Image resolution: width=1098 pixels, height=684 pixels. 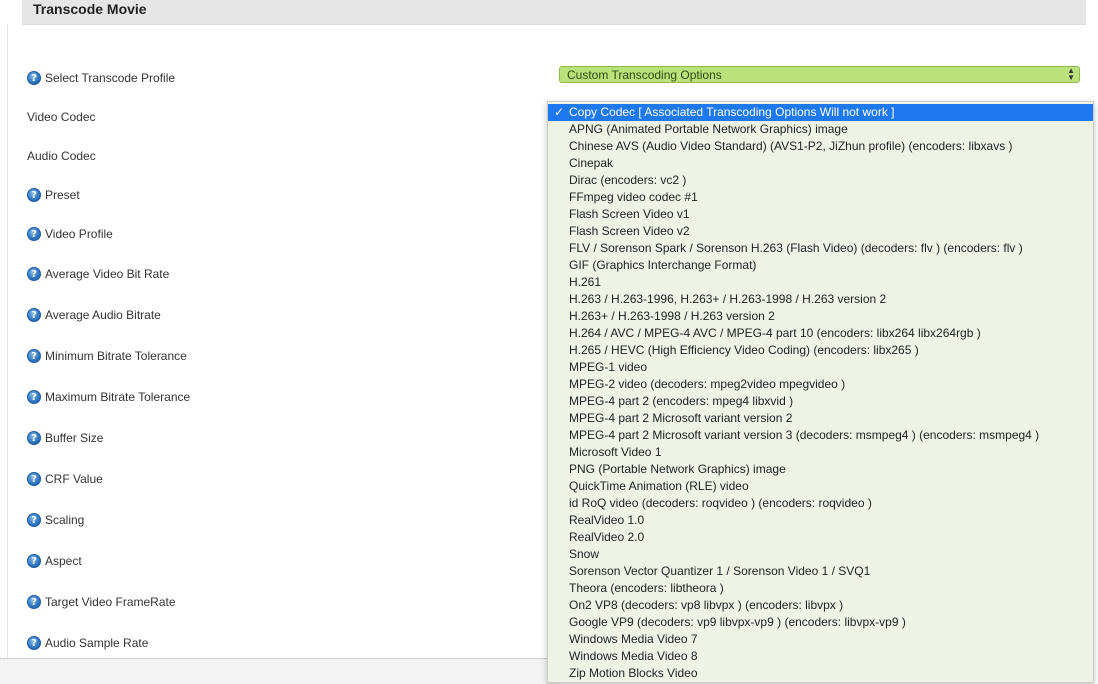 I want to click on form-row-label: Video Profile, so click(x=79, y=234).